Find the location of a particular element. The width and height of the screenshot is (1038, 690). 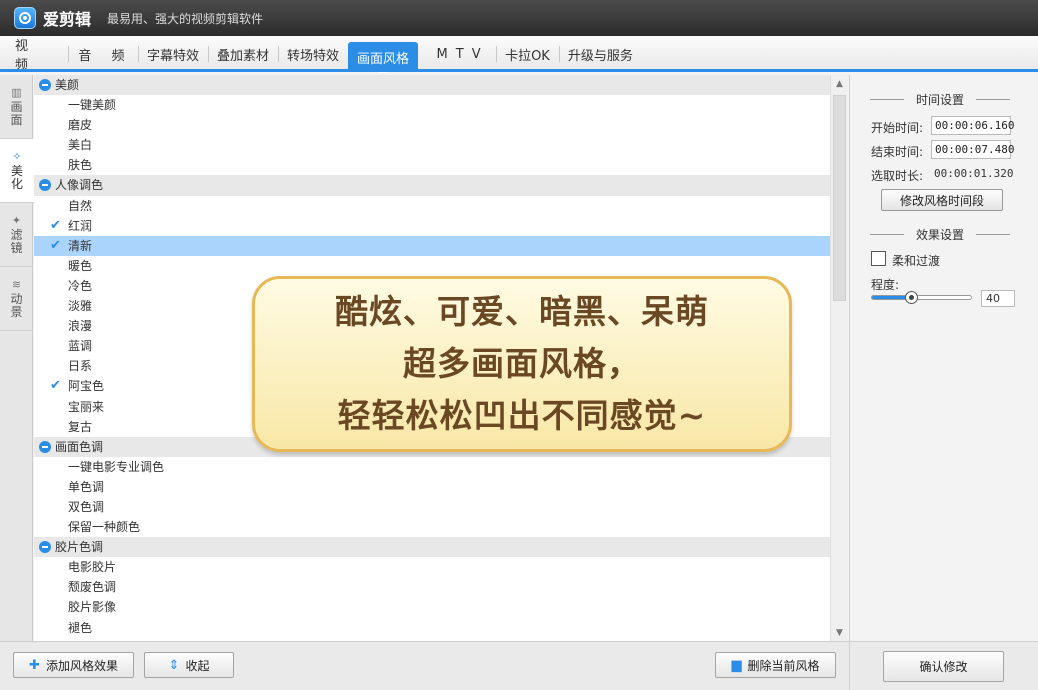

list-group-label: 胶片色调 is located at coordinates (79, 547).